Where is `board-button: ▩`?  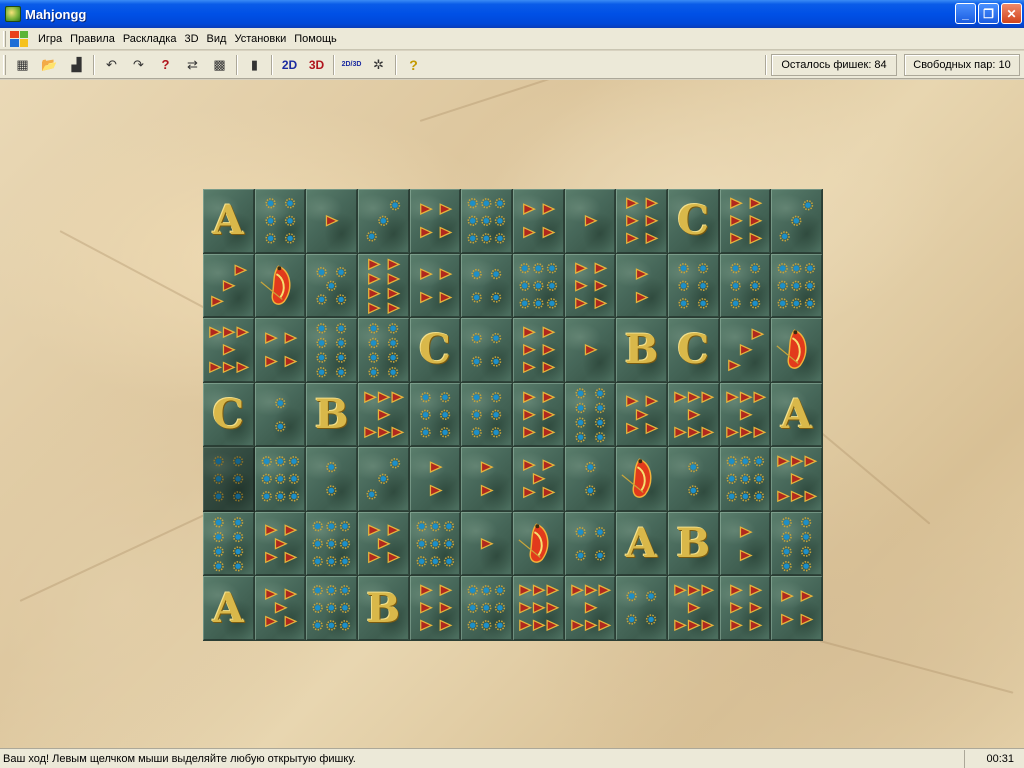
board-button: ▩ is located at coordinates (219, 65).